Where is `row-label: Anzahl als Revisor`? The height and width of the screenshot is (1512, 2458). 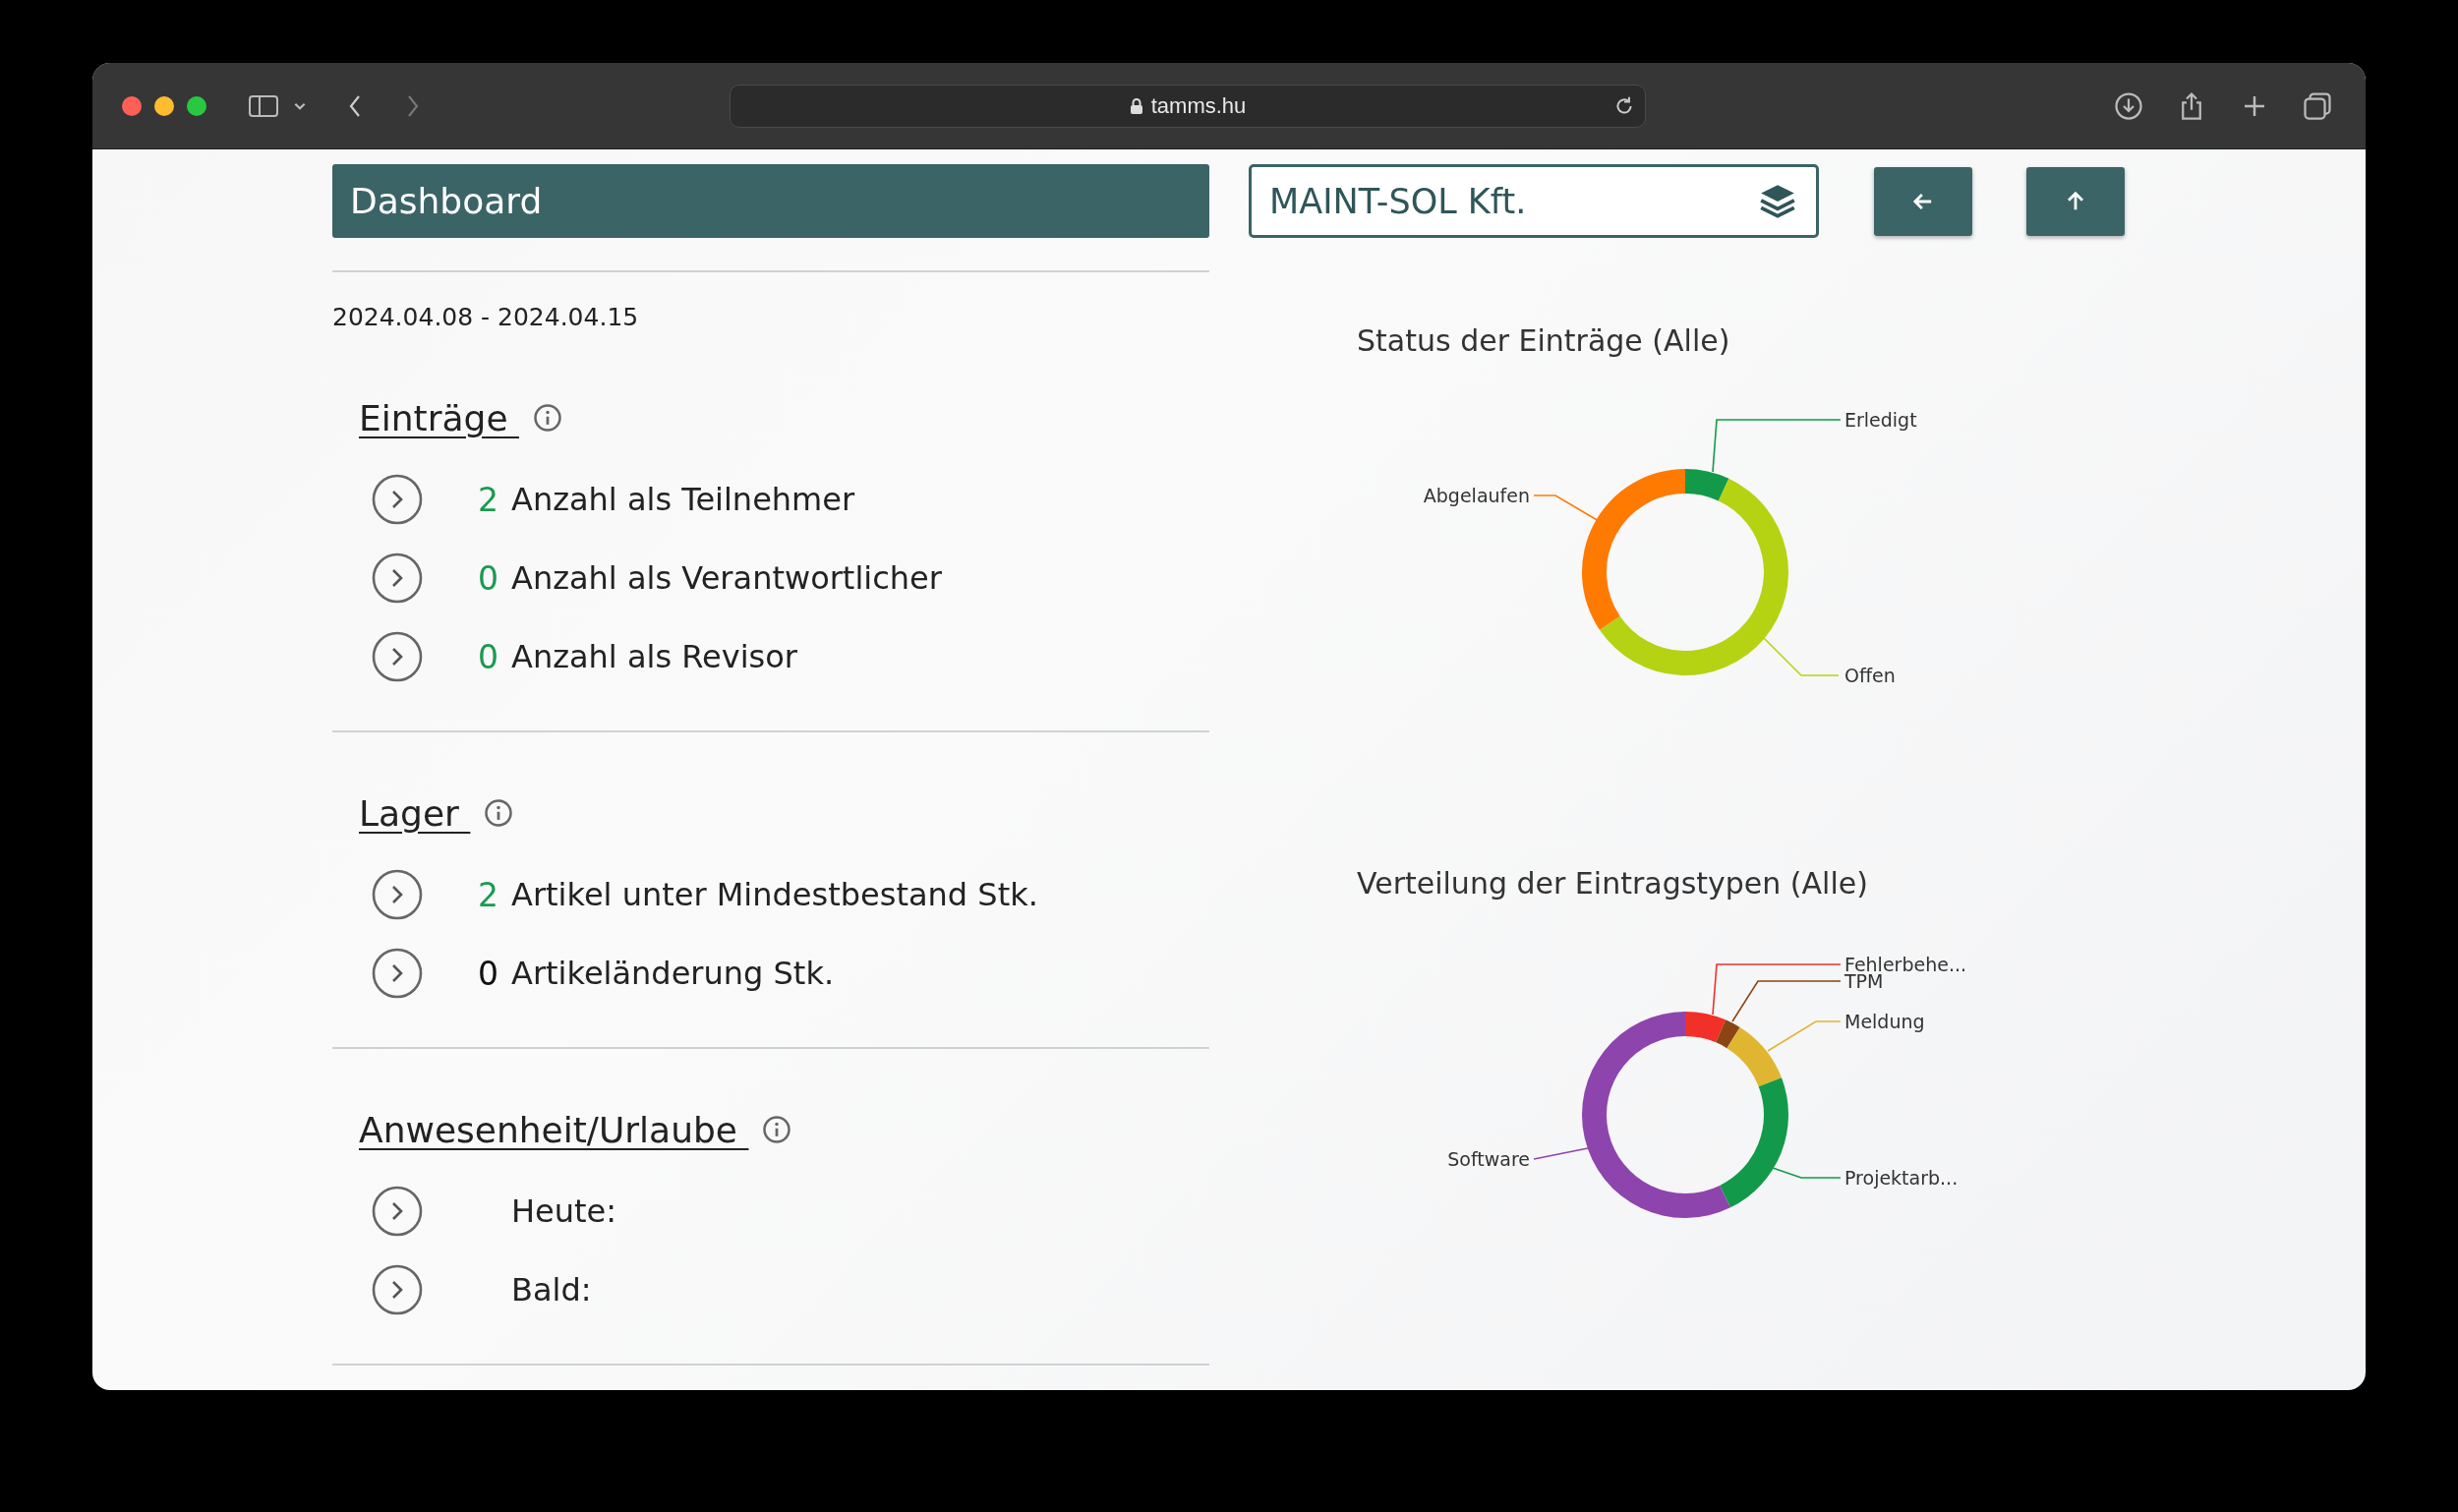 row-label: Anzahl als Revisor is located at coordinates (654, 656).